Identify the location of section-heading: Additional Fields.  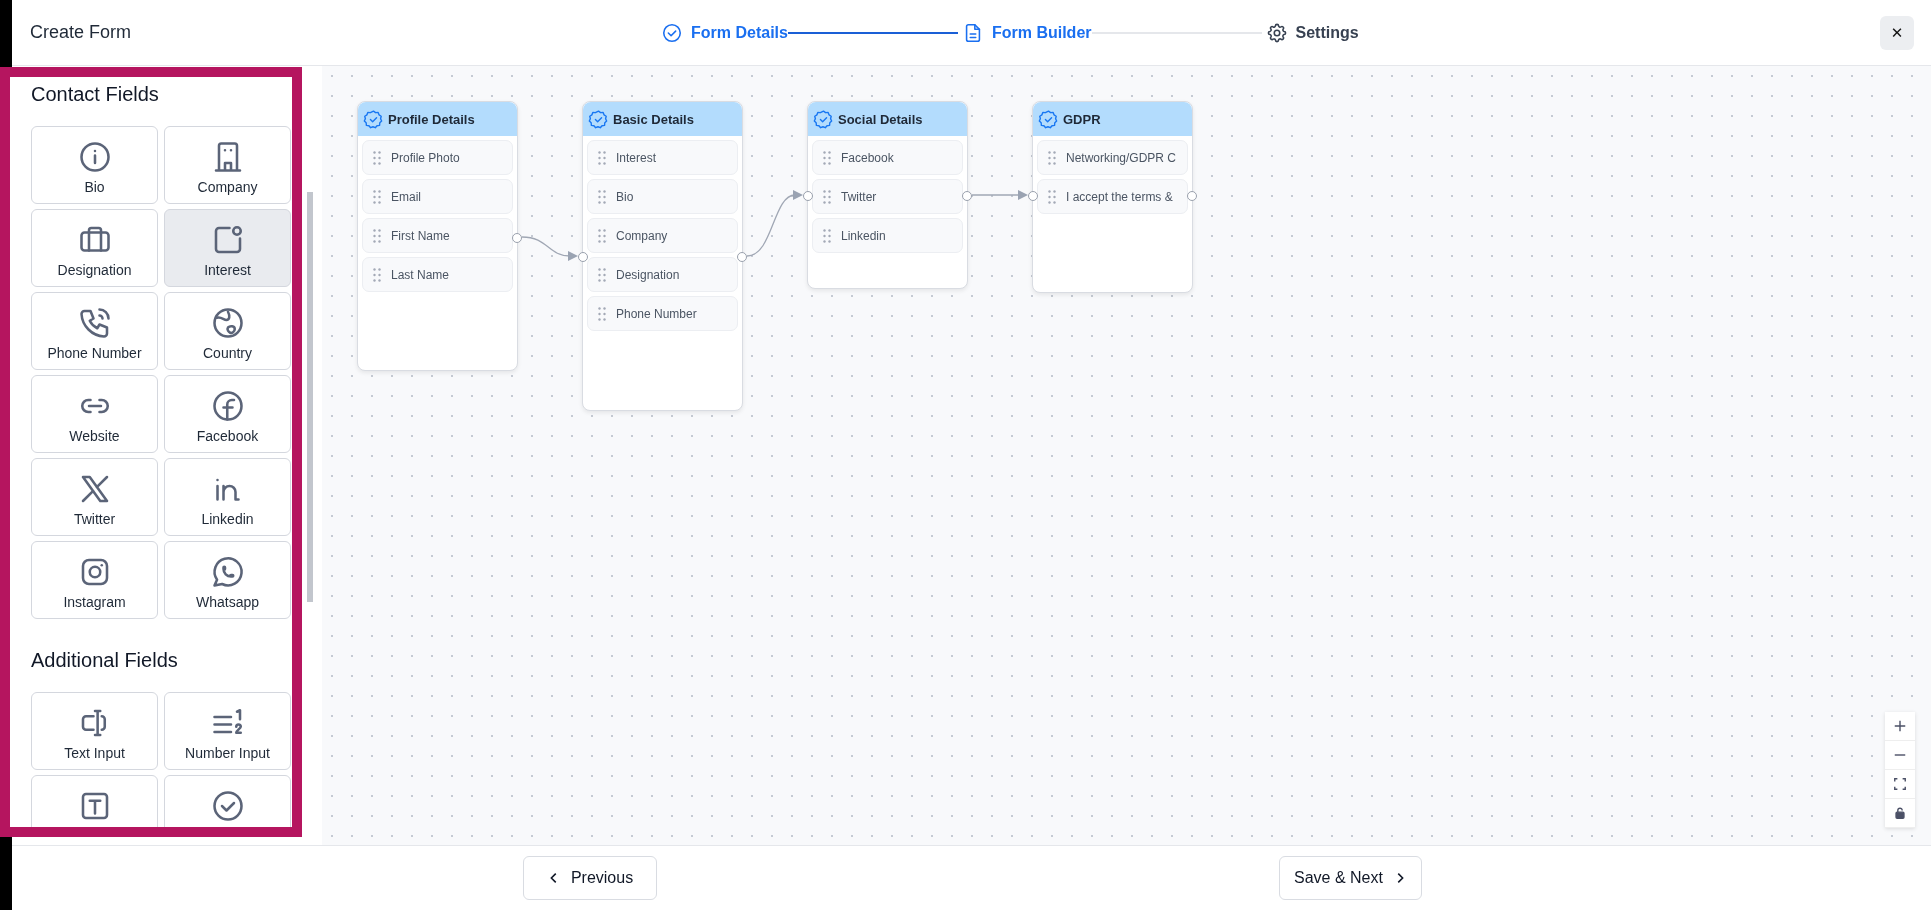
(105, 661).